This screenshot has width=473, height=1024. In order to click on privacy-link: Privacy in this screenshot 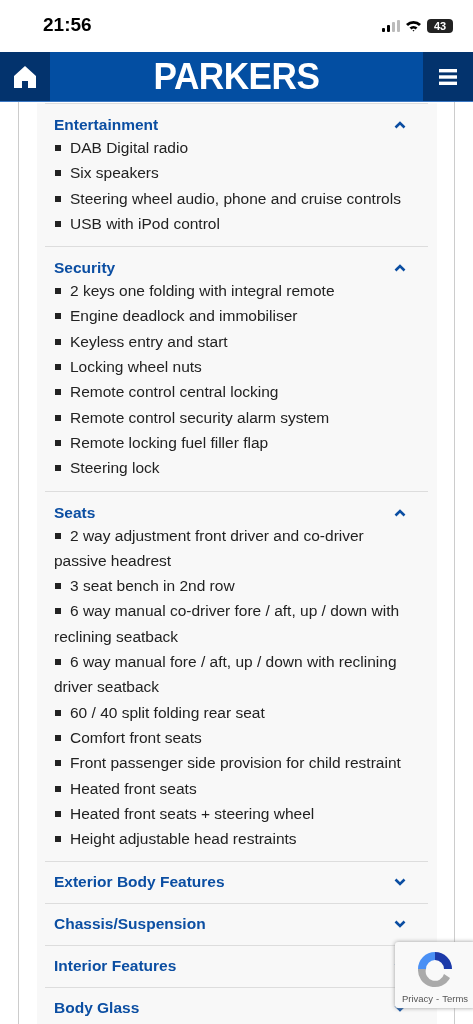, I will do `click(417, 998)`.